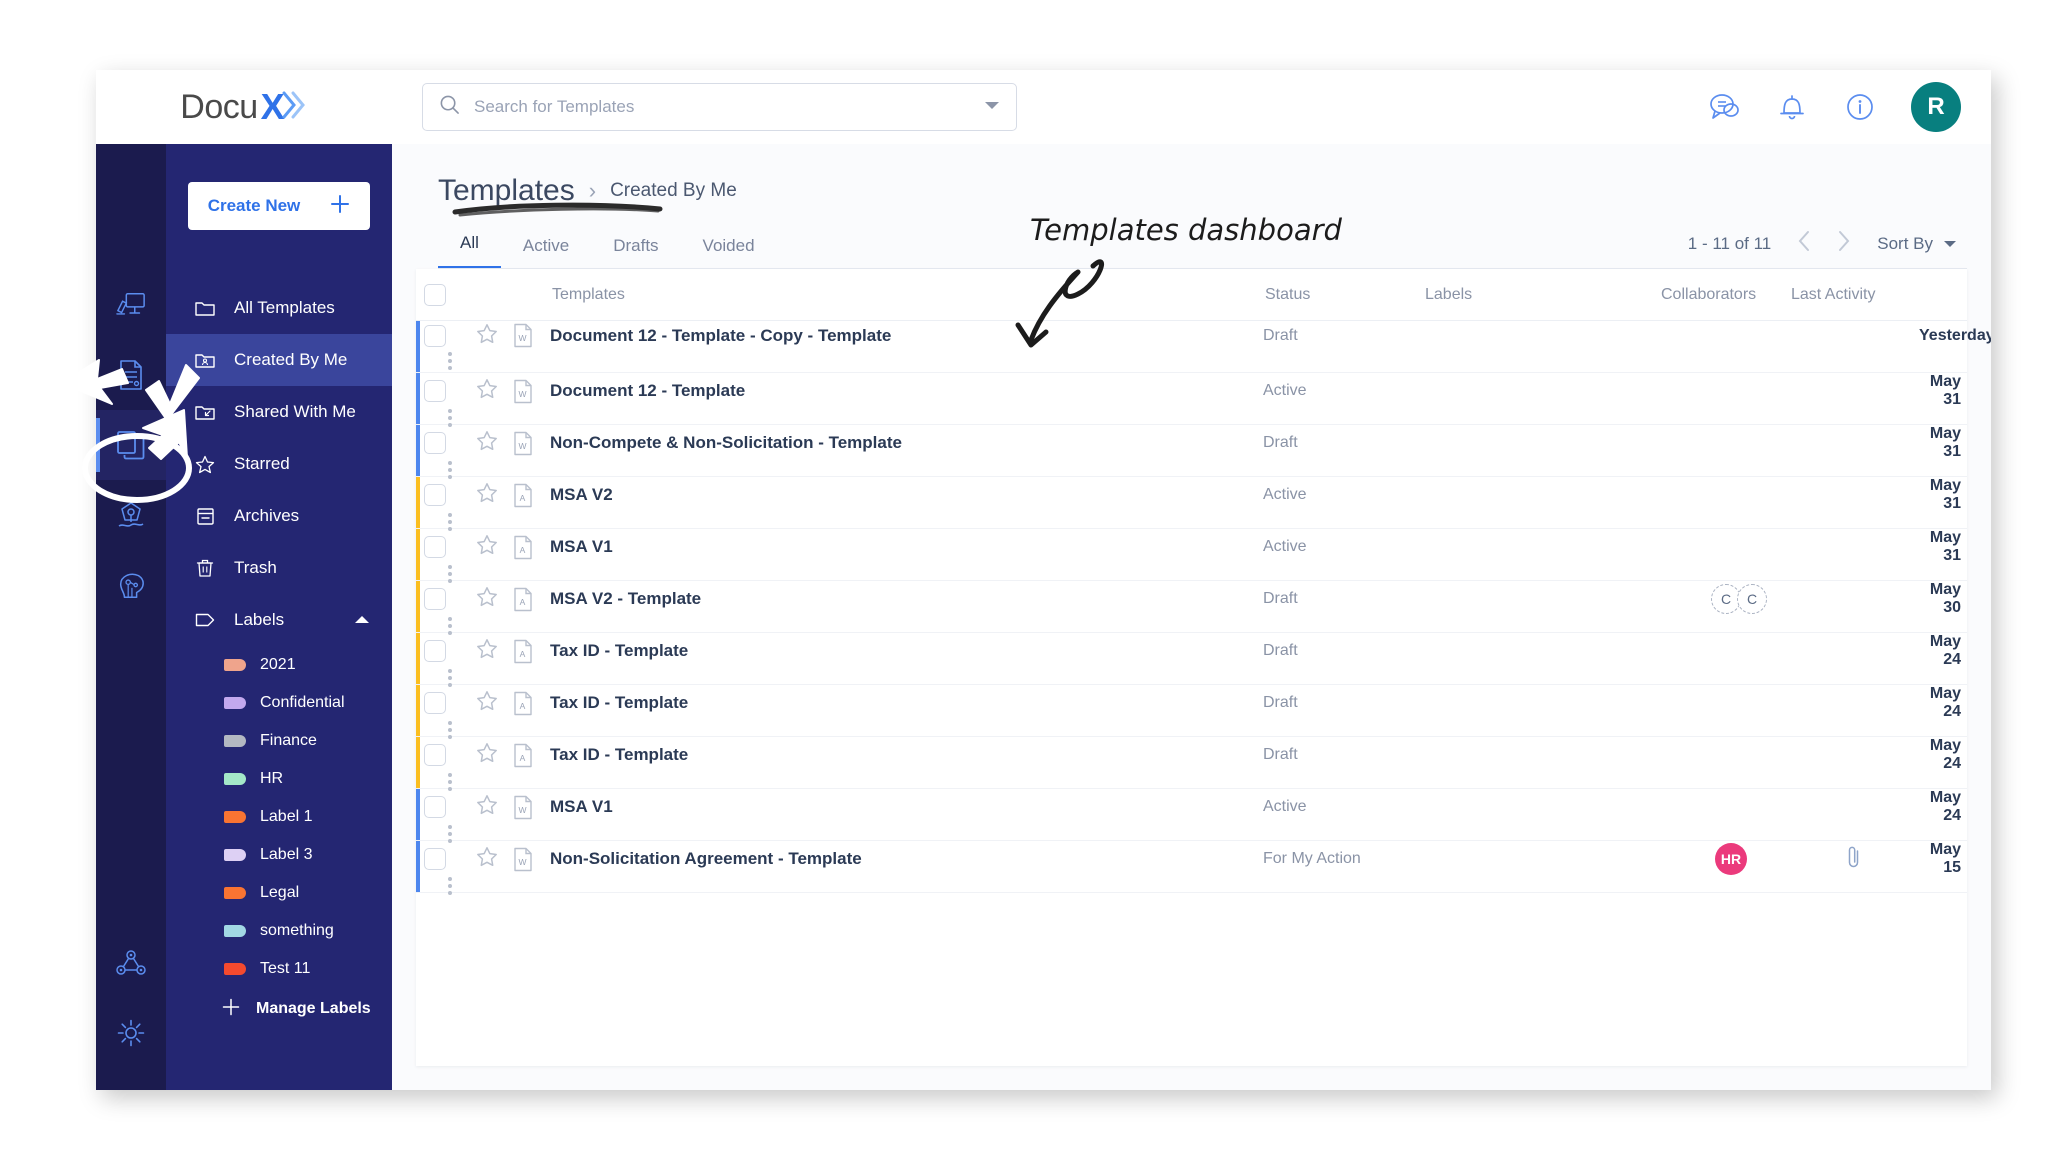 Image resolution: width=2051 pixels, height=1153 pixels. I want to click on template-name: Non-Solicitation Agreement - Template, so click(906, 859).